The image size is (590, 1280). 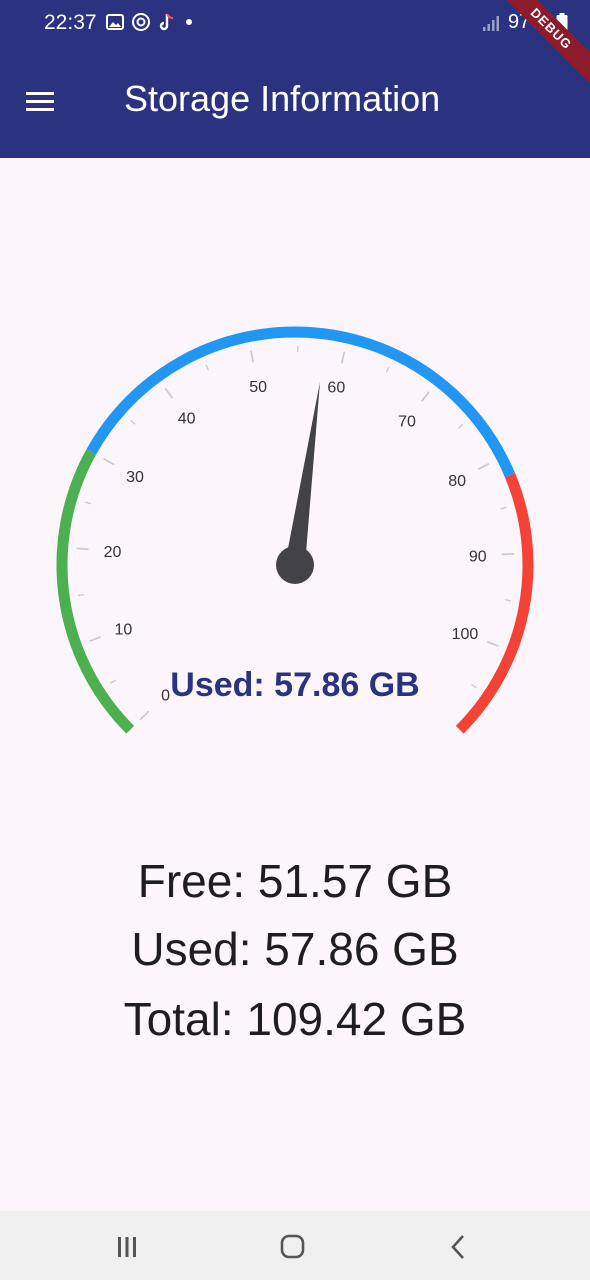 I want to click on gauge-tick-label: 50, so click(x=258, y=387).